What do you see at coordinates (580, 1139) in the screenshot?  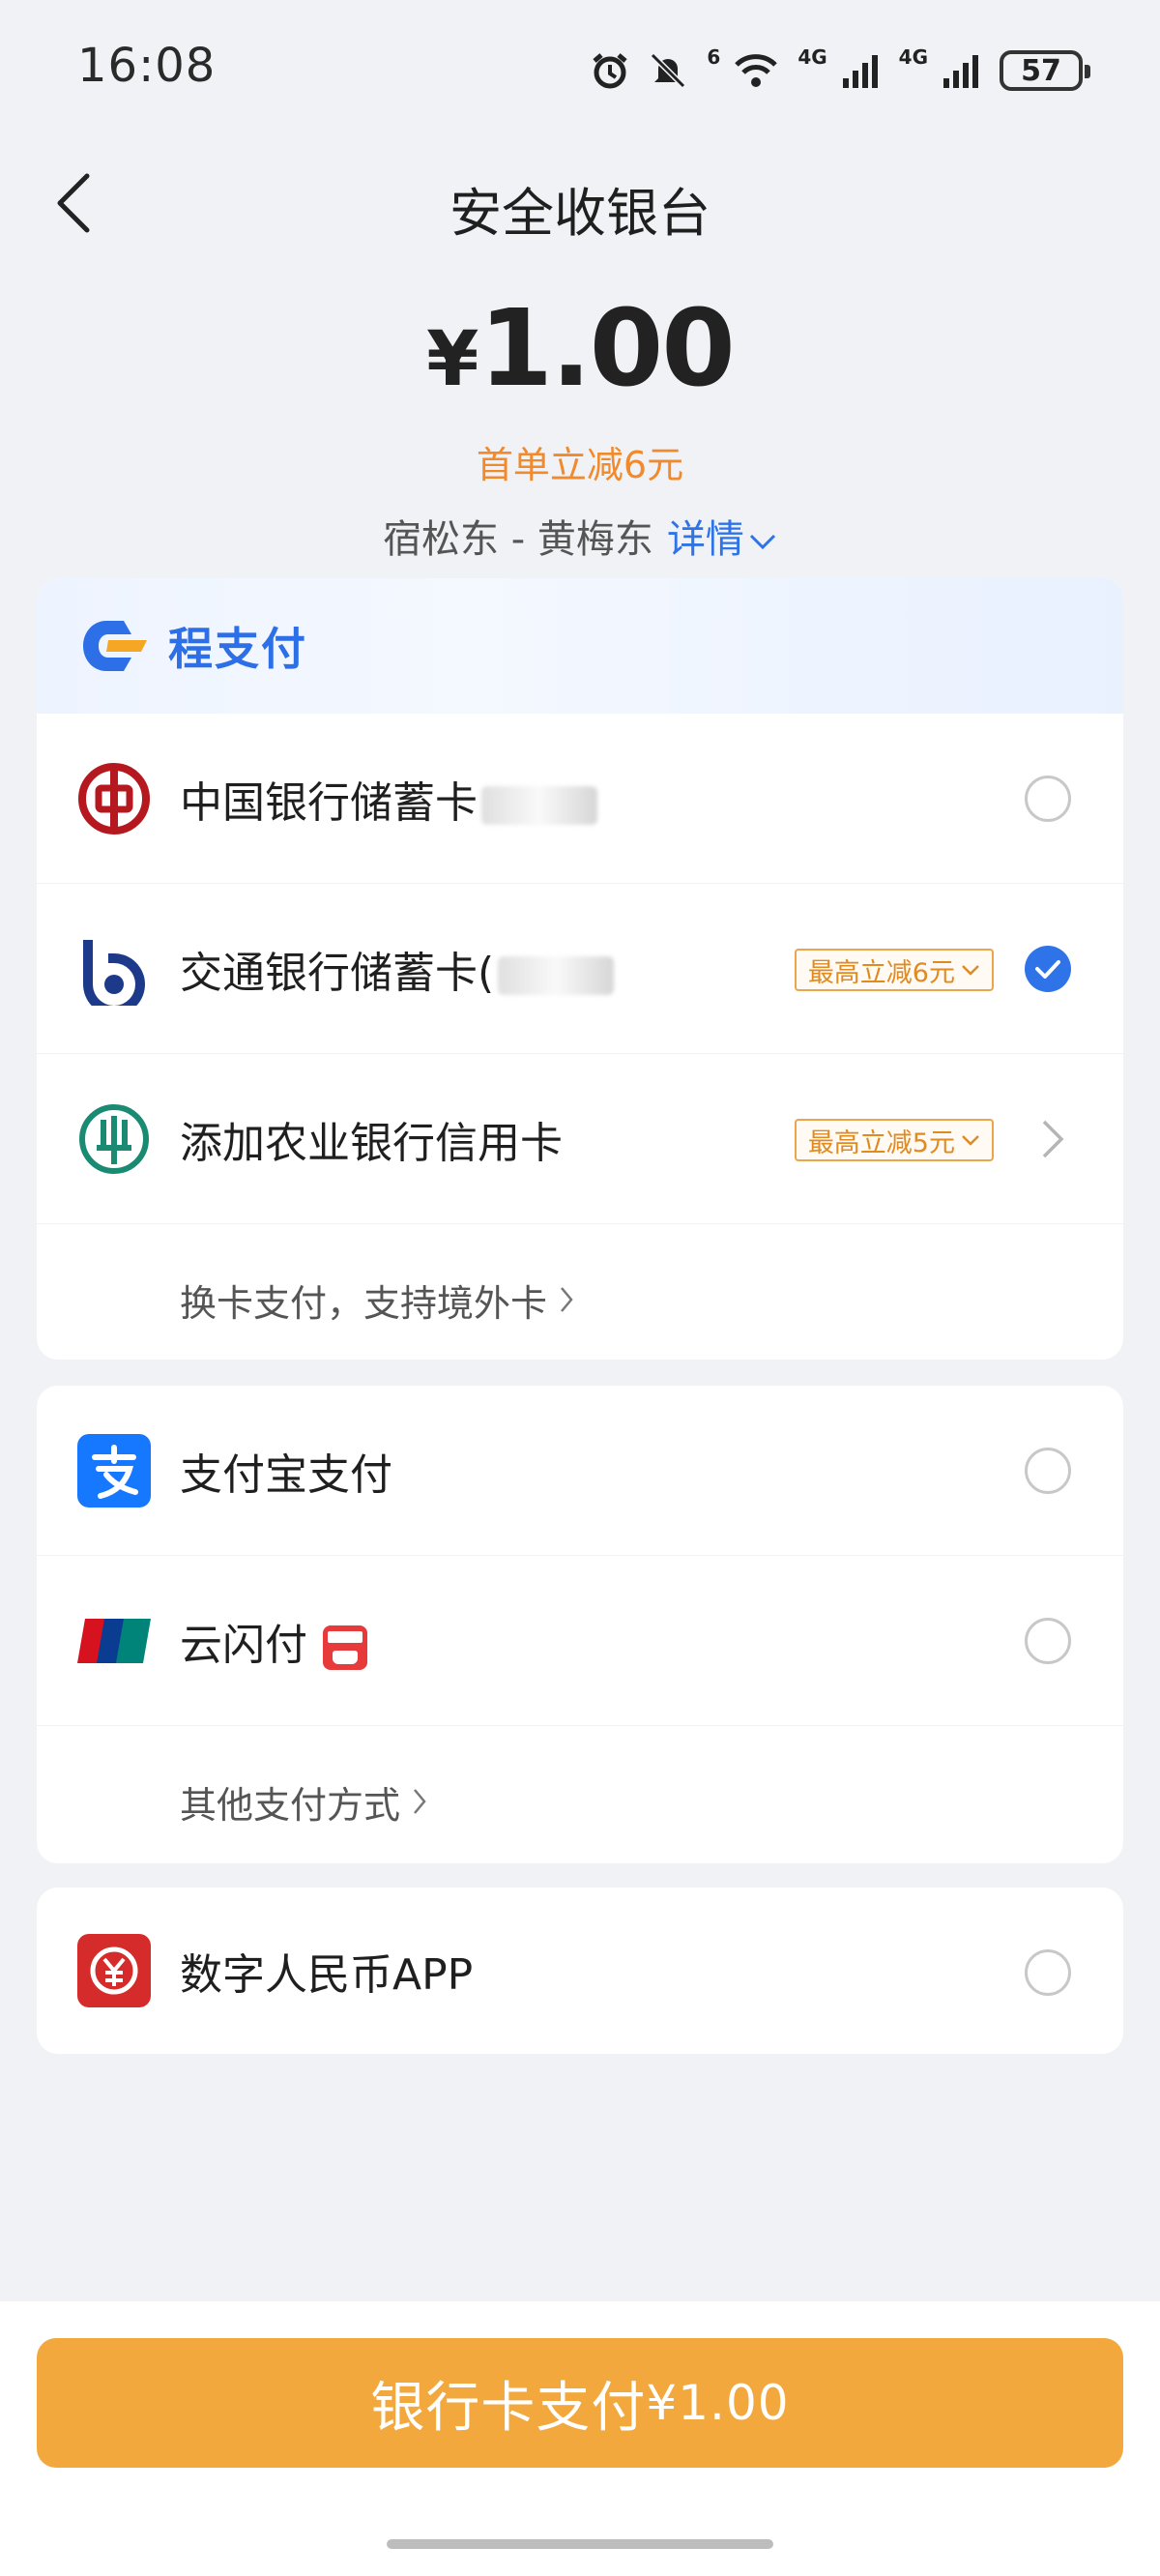 I see `bank-option-abc: 添加农业银行信用卡 最高立减5元` at bounding box center [580, 1139].